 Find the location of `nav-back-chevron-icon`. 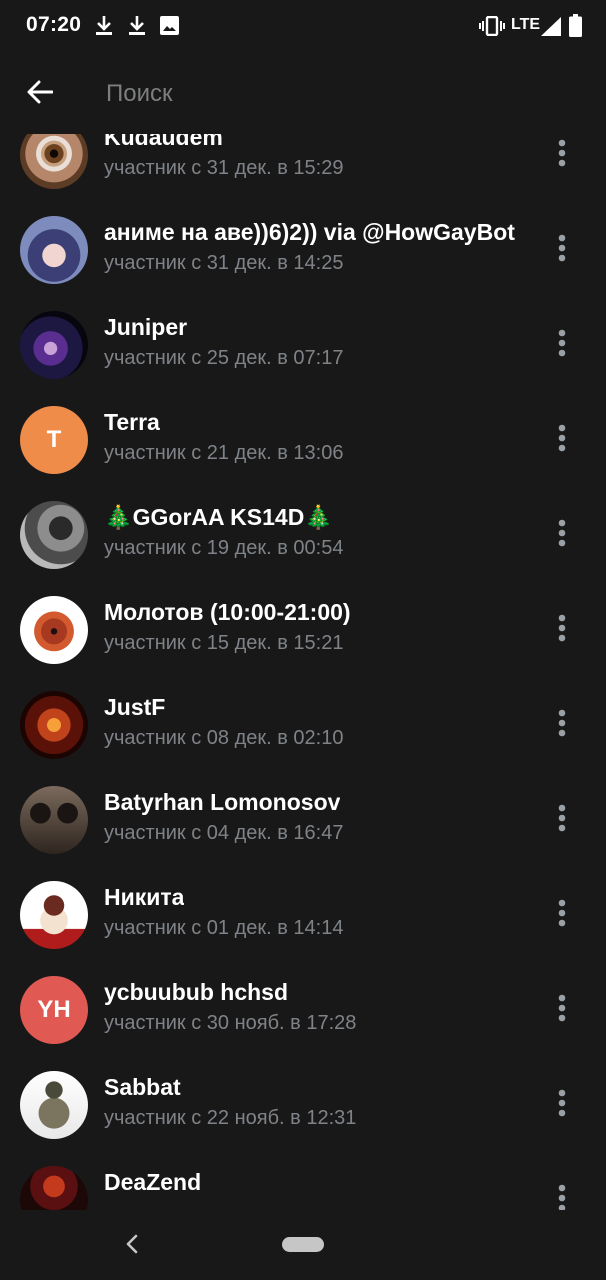

nav-back-chevron-icon is located at coordinates (132, 1246).